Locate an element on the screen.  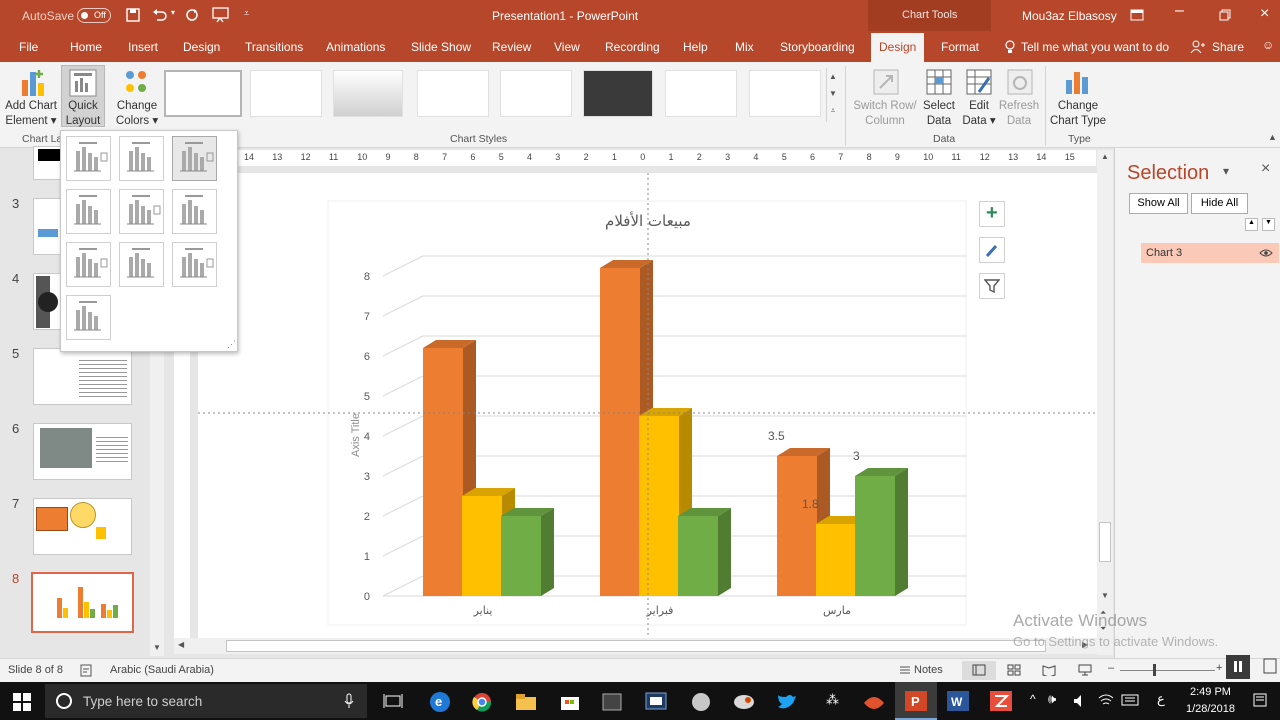
tab-file: File is located at coordinates (28, 47).